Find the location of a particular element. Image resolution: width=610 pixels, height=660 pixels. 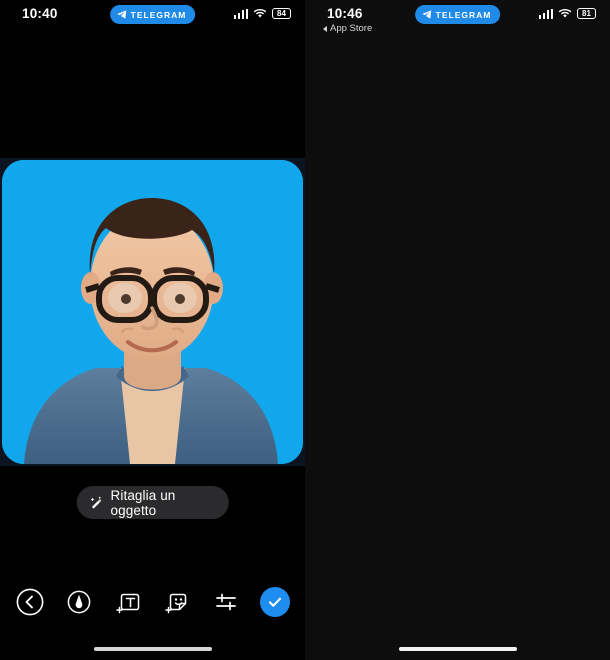

magic-wand-icon is located at coordinates (95, 502).